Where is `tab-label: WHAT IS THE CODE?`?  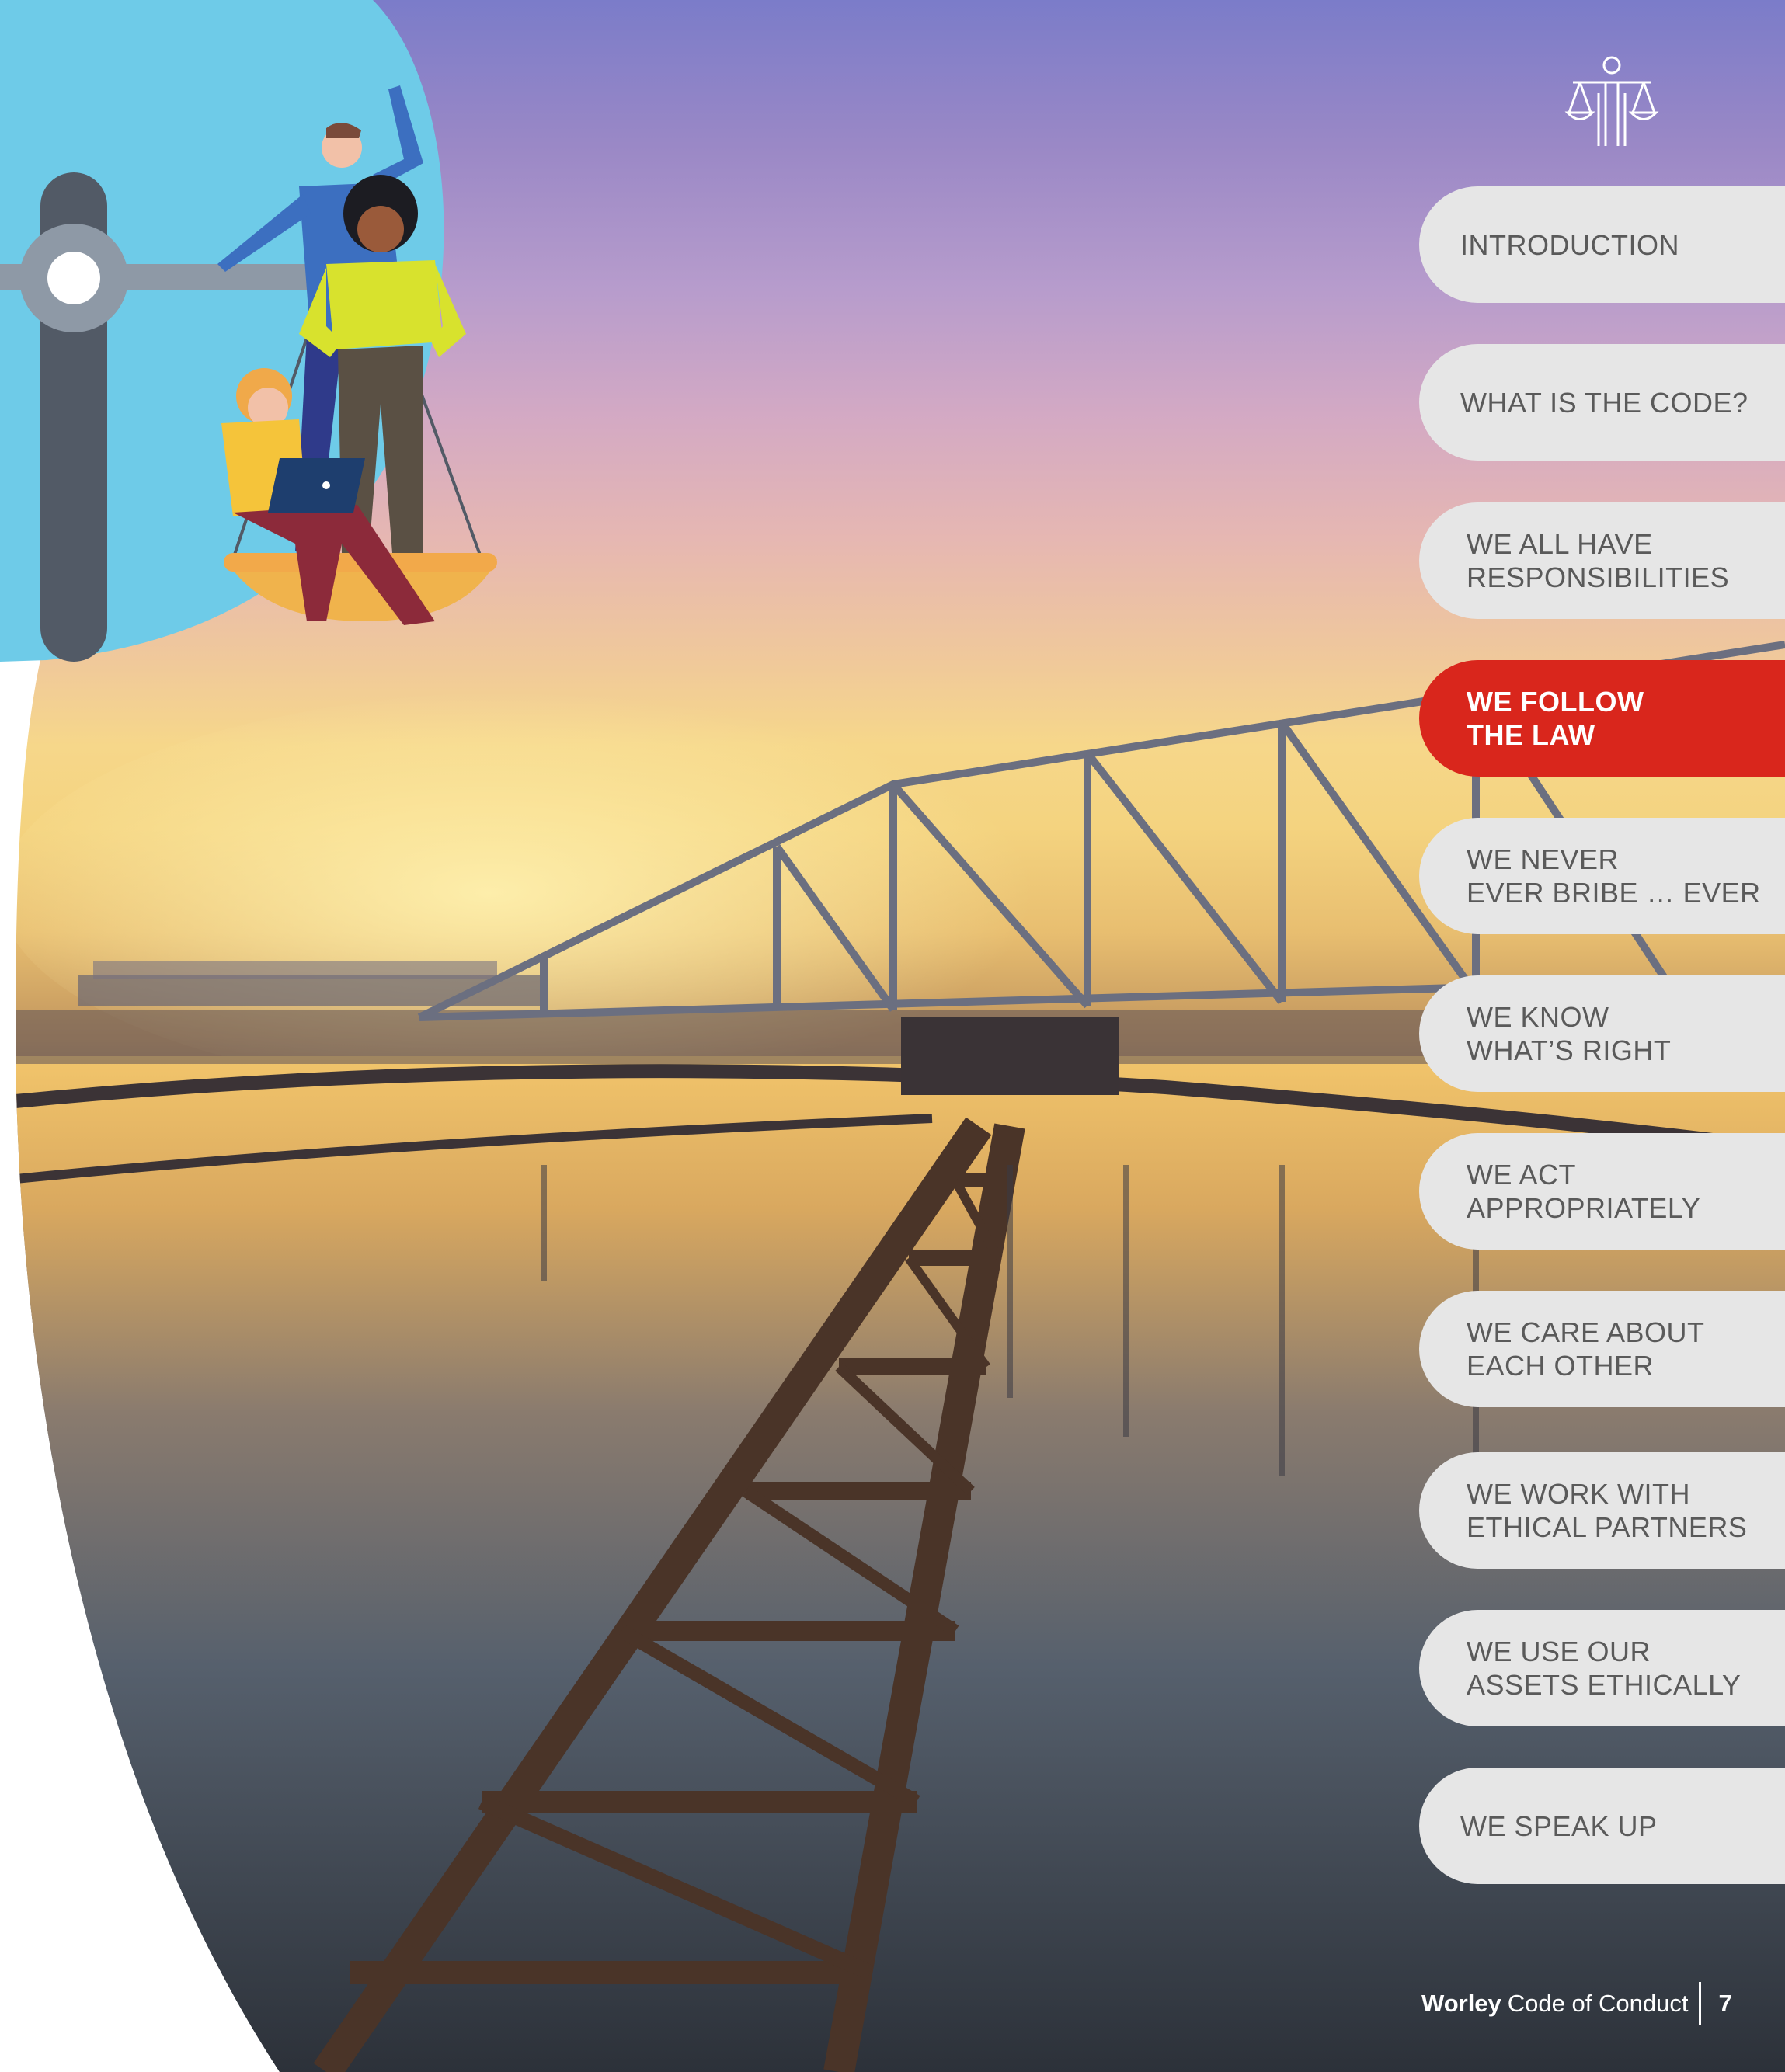 tab-label: WHAT IS THE CODE? is located at coordinates (1604, 402).